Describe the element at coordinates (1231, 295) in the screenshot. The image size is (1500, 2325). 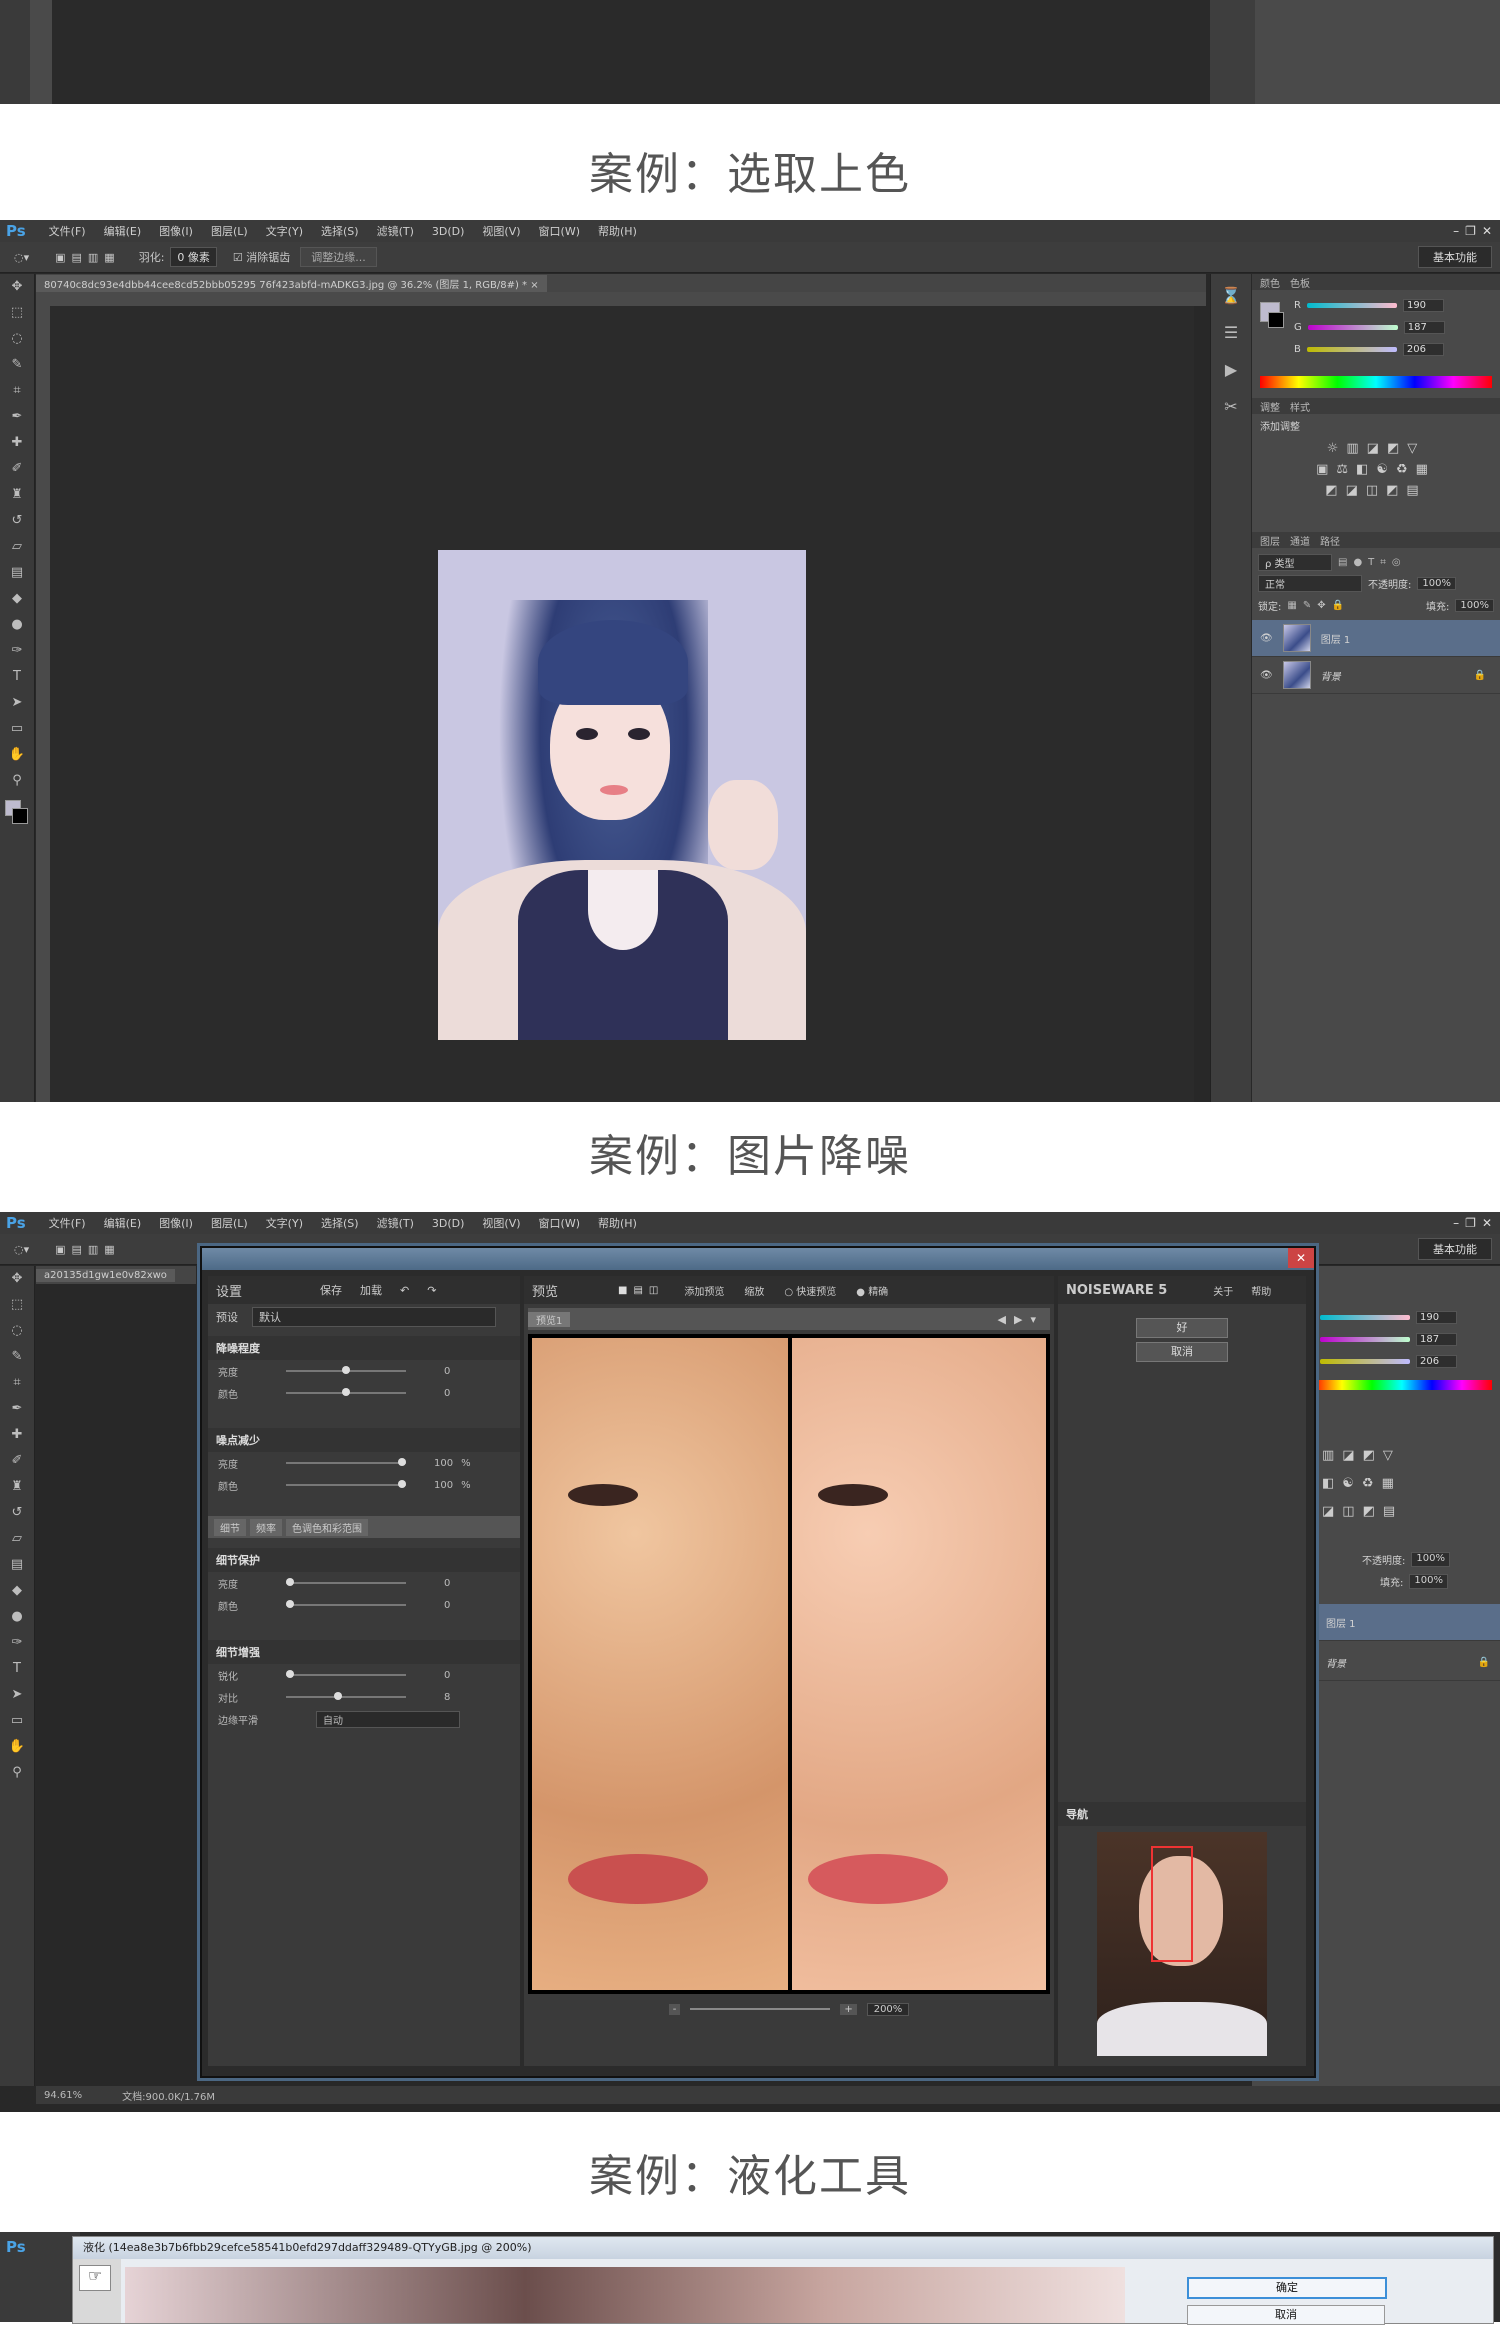
I see `history-icon: ⌛` at that location.